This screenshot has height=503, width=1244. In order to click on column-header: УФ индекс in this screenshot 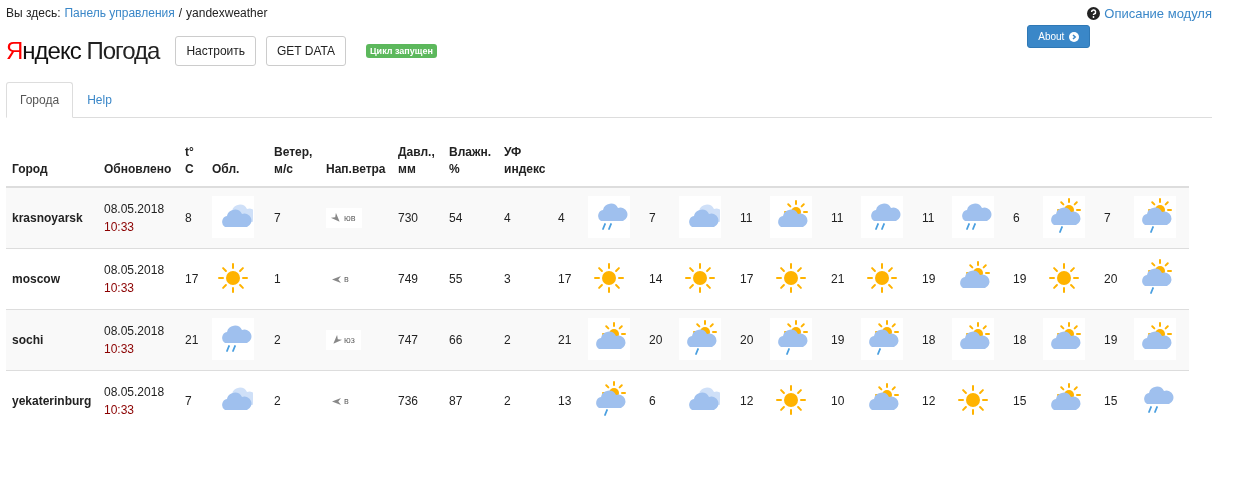, I will do `click(525, 160)`.